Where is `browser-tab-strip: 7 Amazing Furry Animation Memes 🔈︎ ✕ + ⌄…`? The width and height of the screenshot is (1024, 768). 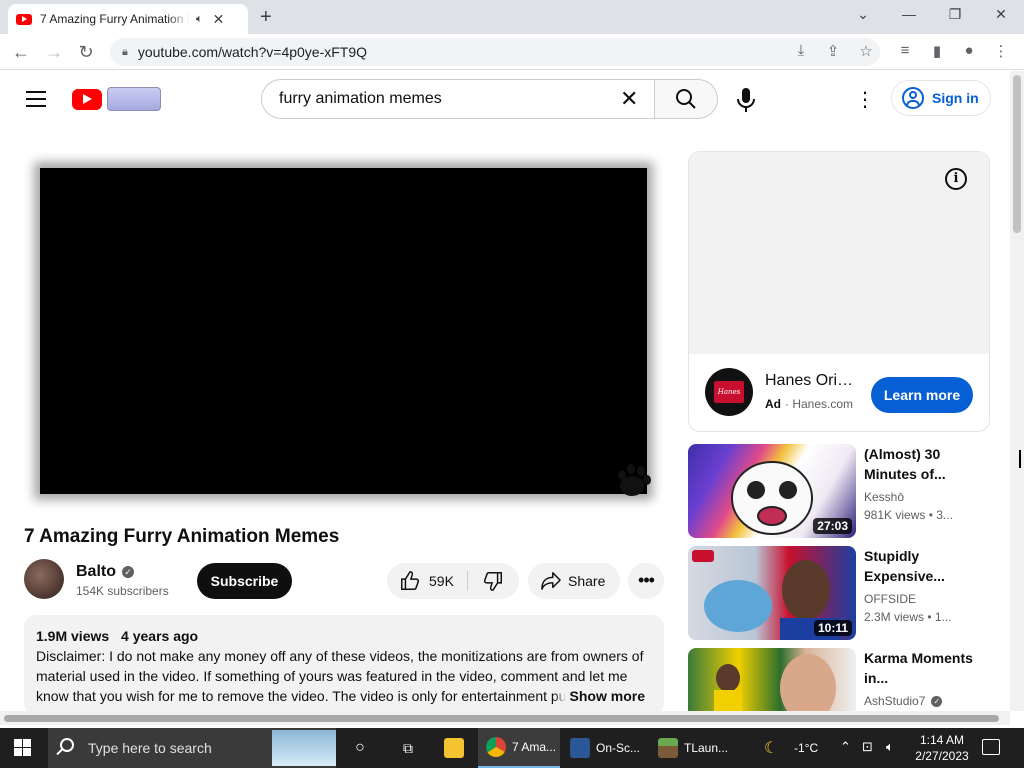
browser-tab-strip: 7 Amazing Furry Animation Memes 🔈︎ ✕ + ⌄… is located at coordinates (512, 17).